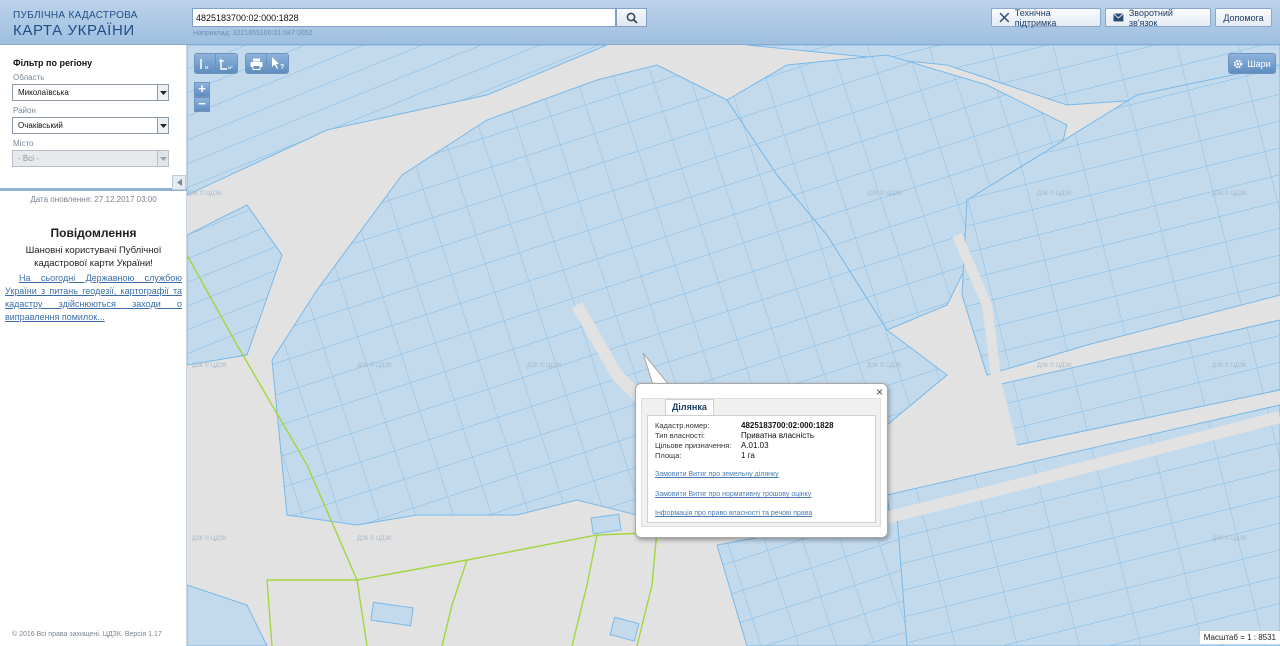 The width and height of the screenshot is (1280, 646). I want to click on area-icon: м², so click(225, 64).